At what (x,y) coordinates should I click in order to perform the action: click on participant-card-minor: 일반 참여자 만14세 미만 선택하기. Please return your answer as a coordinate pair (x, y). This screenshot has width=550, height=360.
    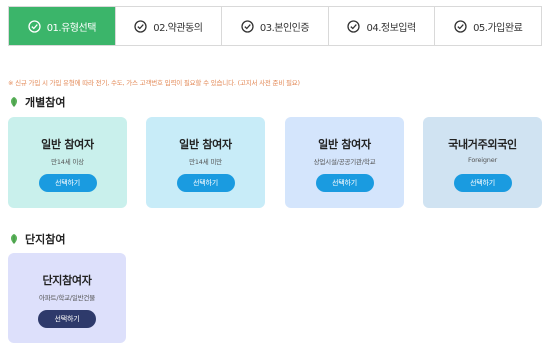
    Looking at the image, I should click on (205, 162).